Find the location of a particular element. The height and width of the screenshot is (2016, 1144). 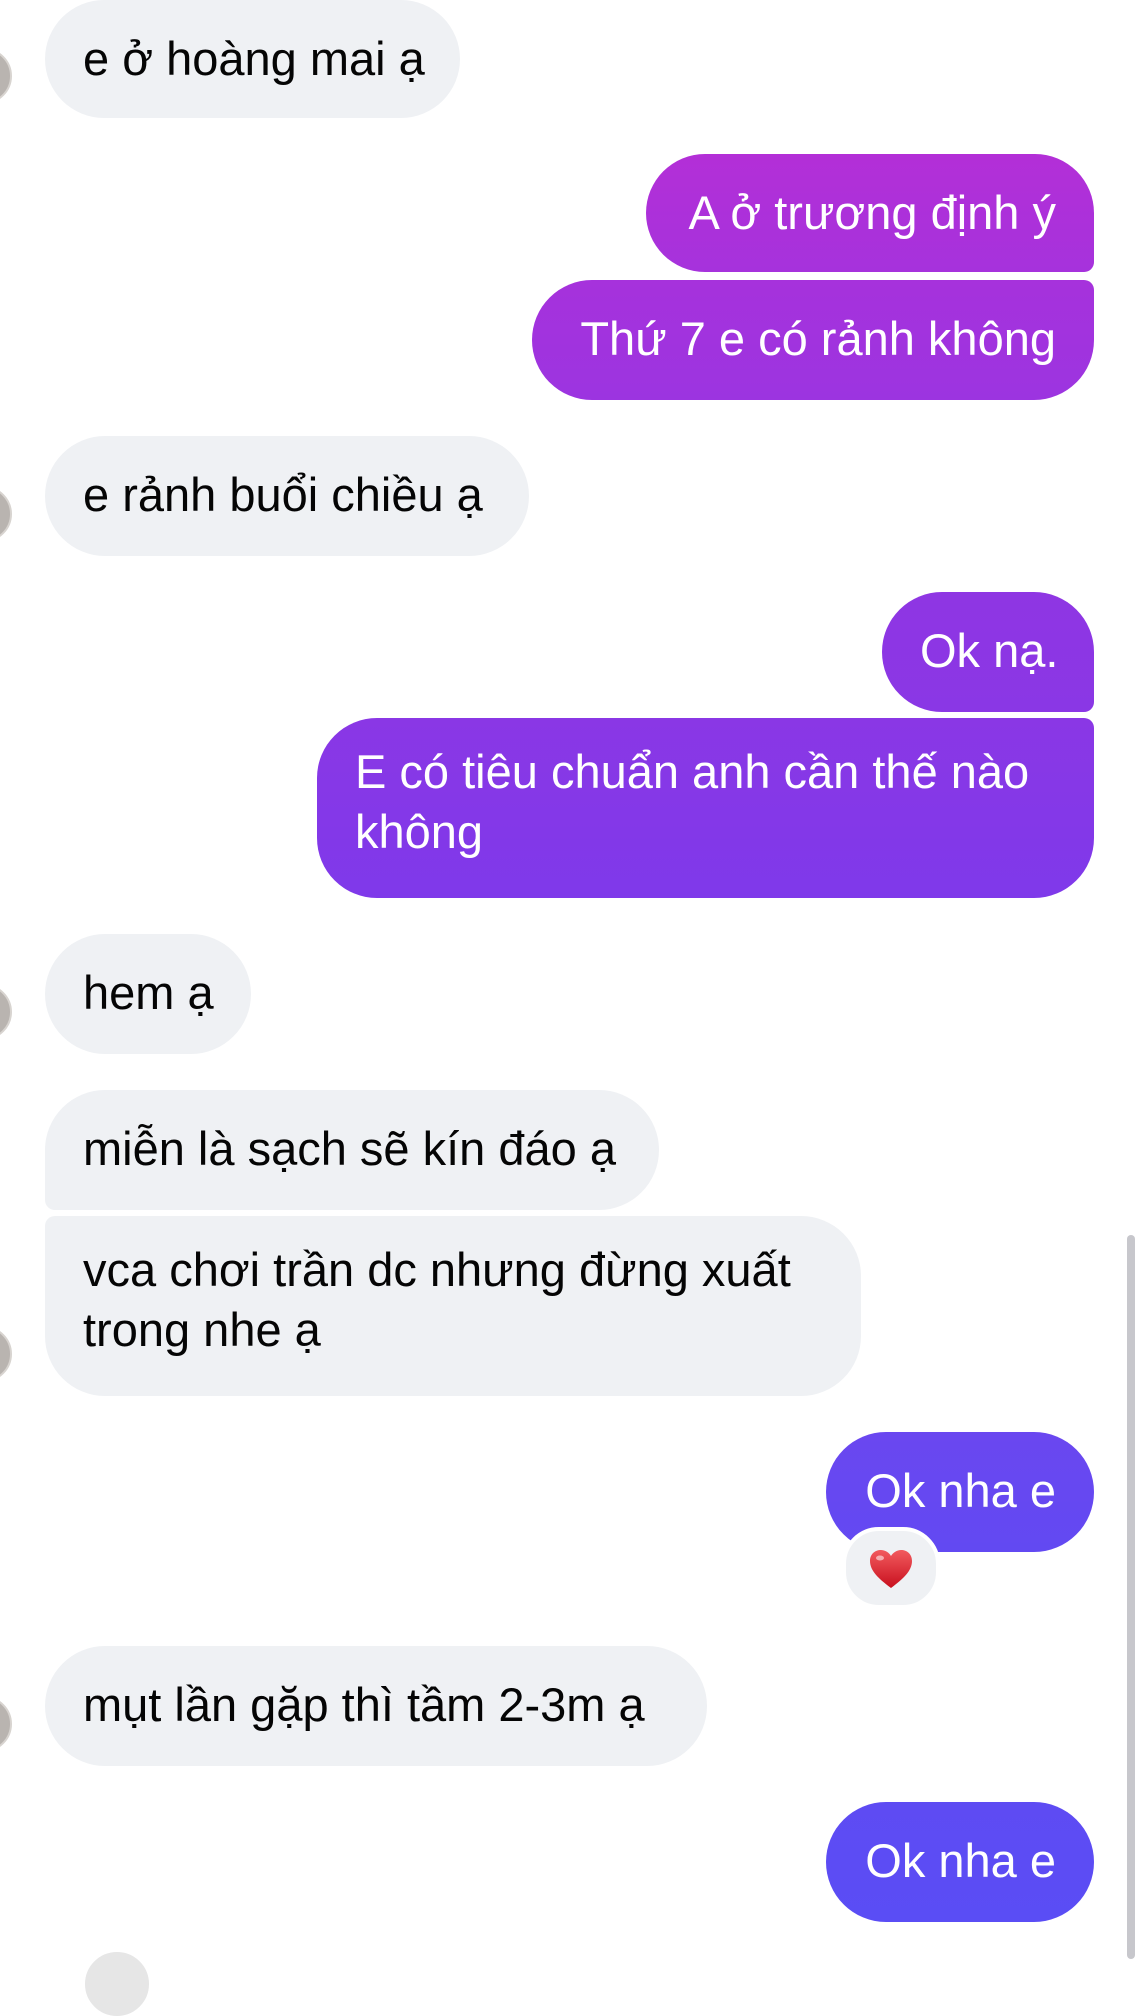

message-bubble-outgoing: A ở trương định ý is located at coordinates (870, 213).